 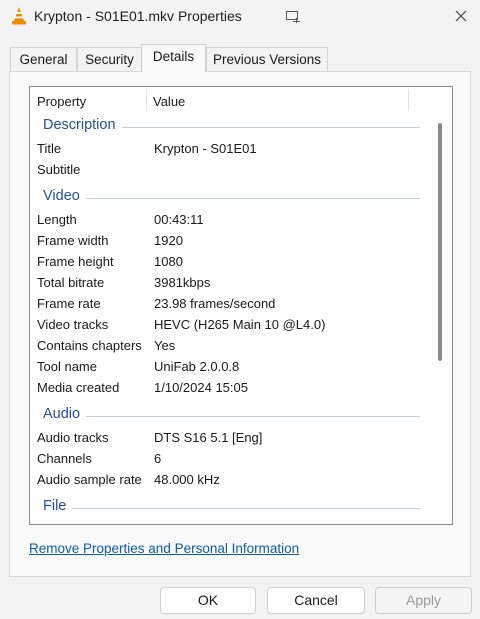 I want to click on close-icon, so click(x=461, y=16).